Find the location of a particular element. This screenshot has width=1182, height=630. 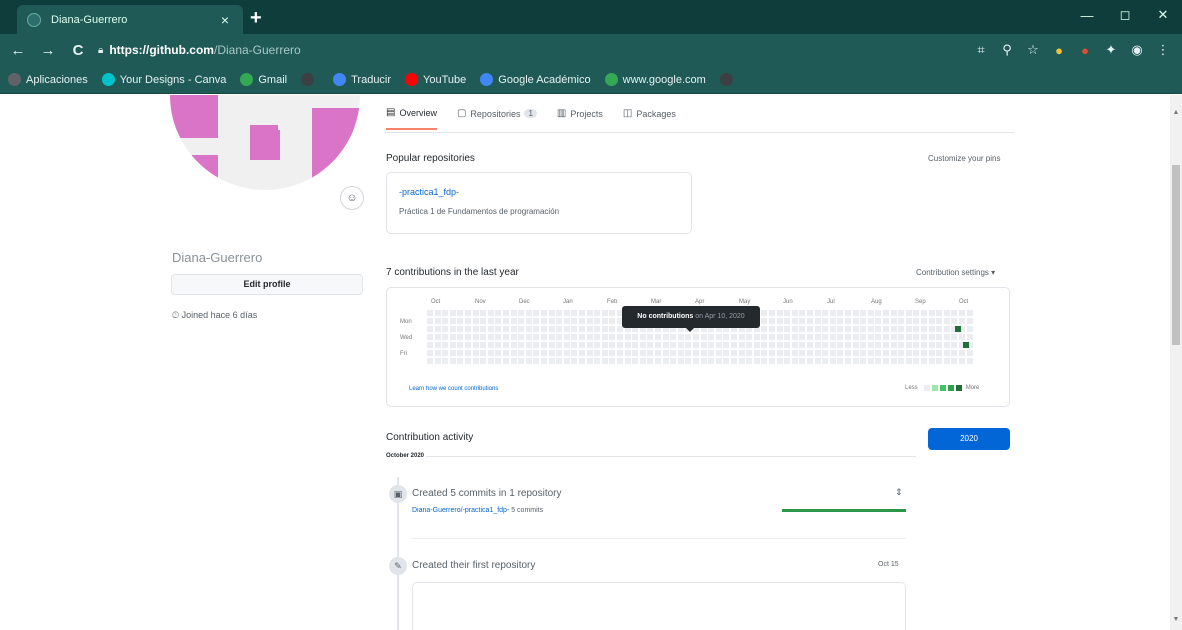

avatar is located at coordinates (265, 142).